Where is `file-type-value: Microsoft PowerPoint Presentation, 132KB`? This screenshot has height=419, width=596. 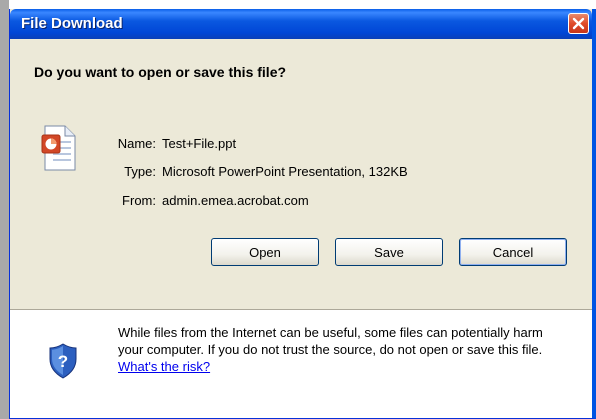 file-type-value: Microsoft PowerPoint Presentation, 132KB is located at coordinates (285, 171).